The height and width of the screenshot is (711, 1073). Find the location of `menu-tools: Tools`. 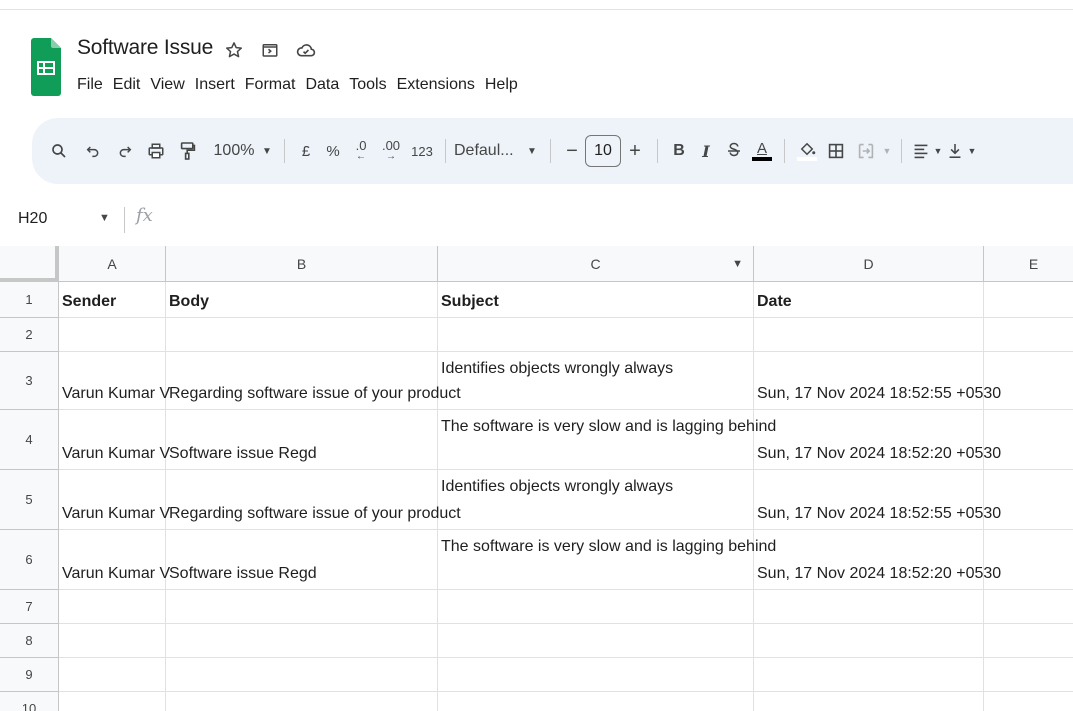

menu-tools: Tools is located at coordinates (371, 85).